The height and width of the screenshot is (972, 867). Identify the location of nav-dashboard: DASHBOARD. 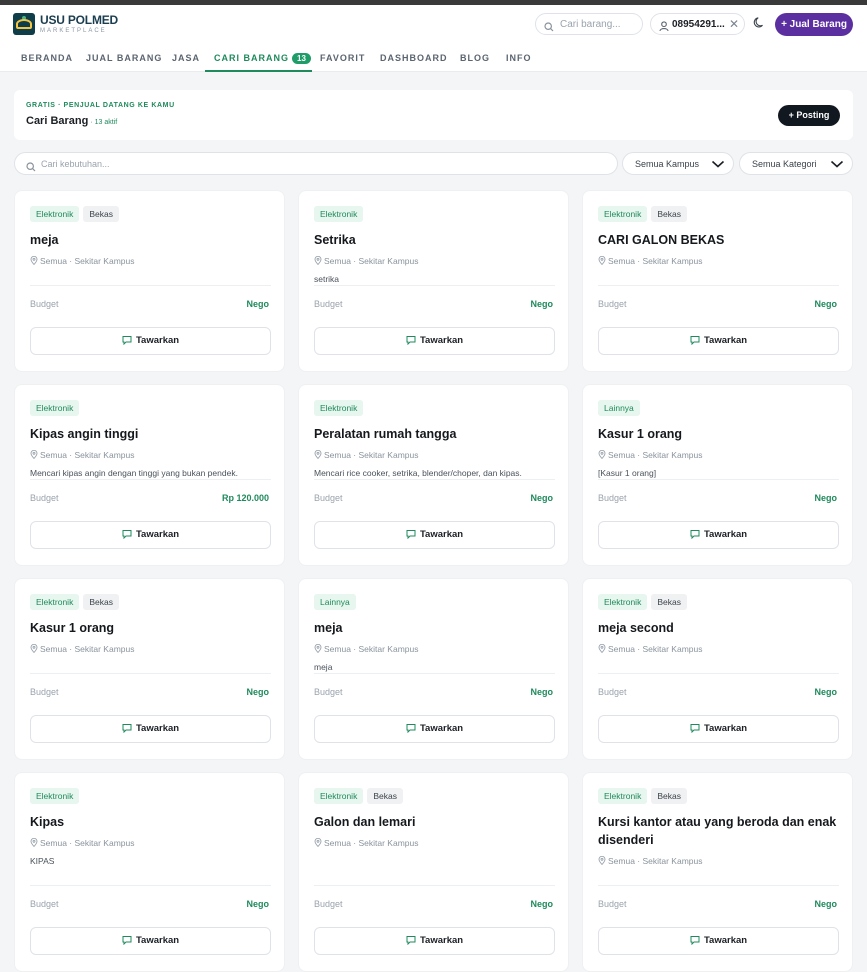
(414, 58).